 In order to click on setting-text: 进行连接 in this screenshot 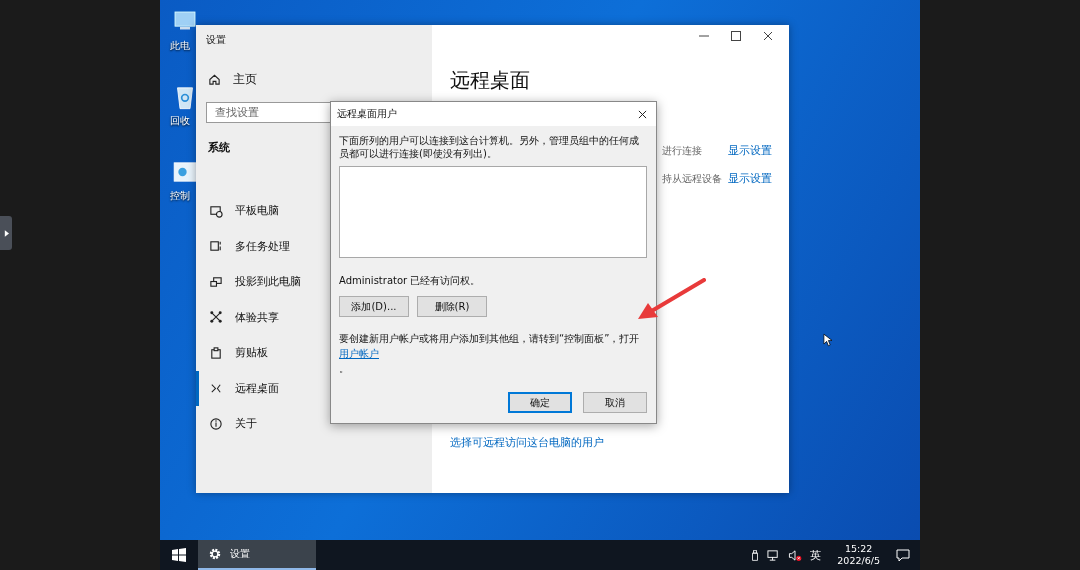, I will do `click(682, 151)`.